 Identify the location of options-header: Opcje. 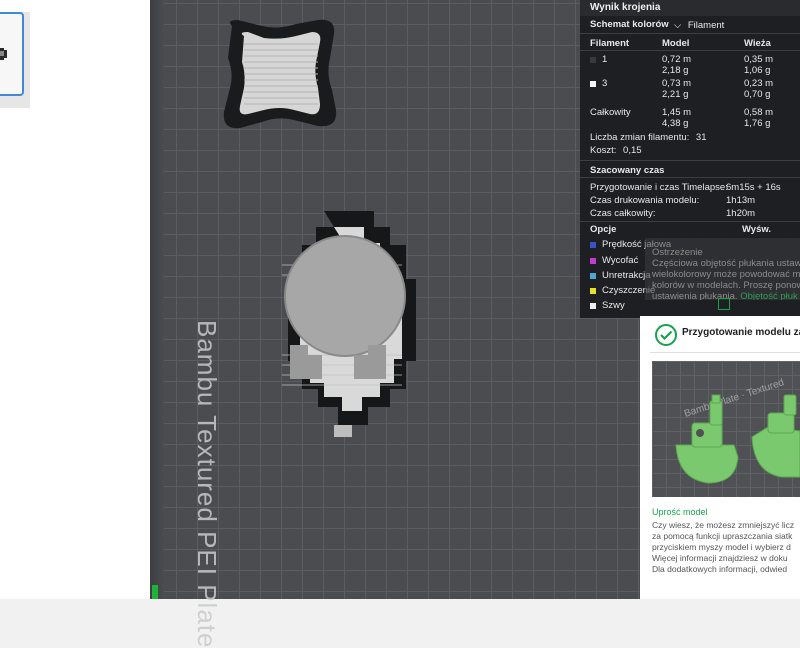
(603, 229).